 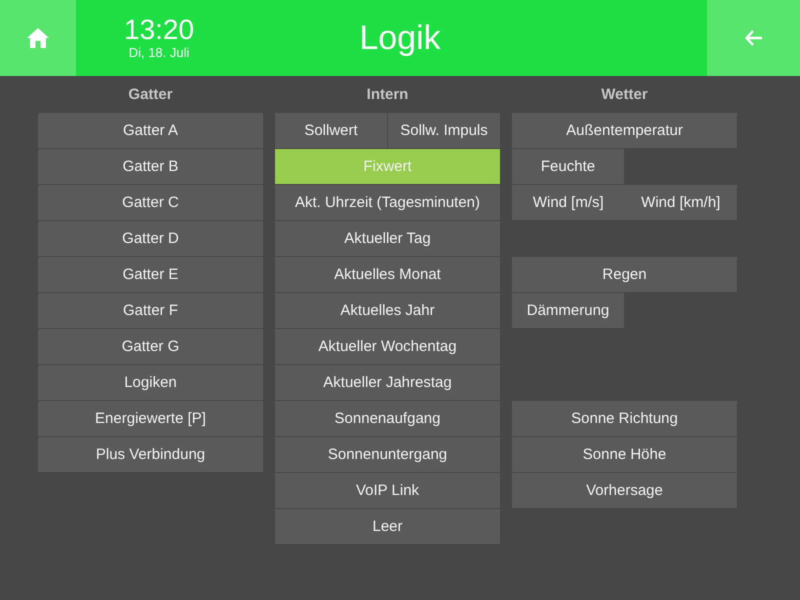 I want to click on logic-button: Plus Verbindung, so click(x=150, y=454).